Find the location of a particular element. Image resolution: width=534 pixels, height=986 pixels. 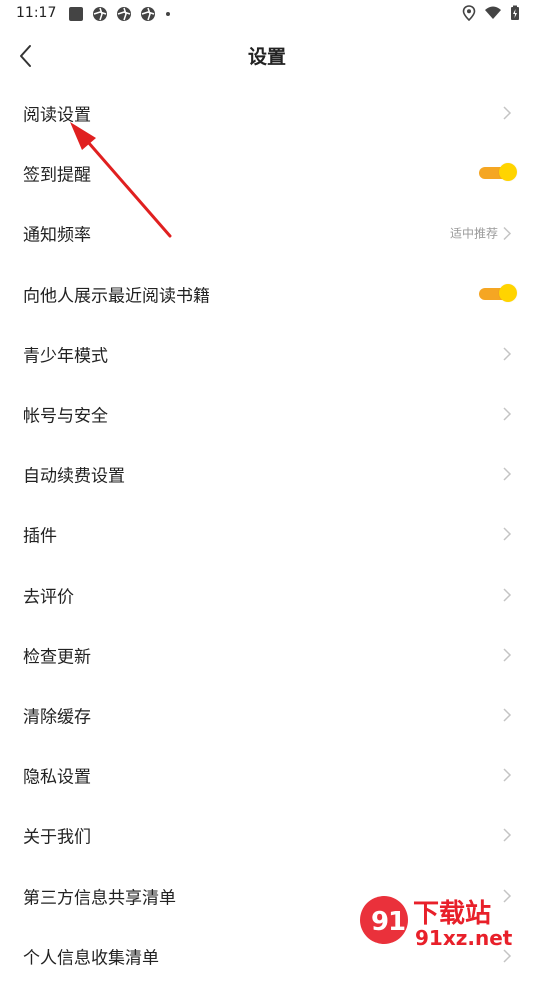

setting-label: 关于我们 is located at coordinates (57, 837).